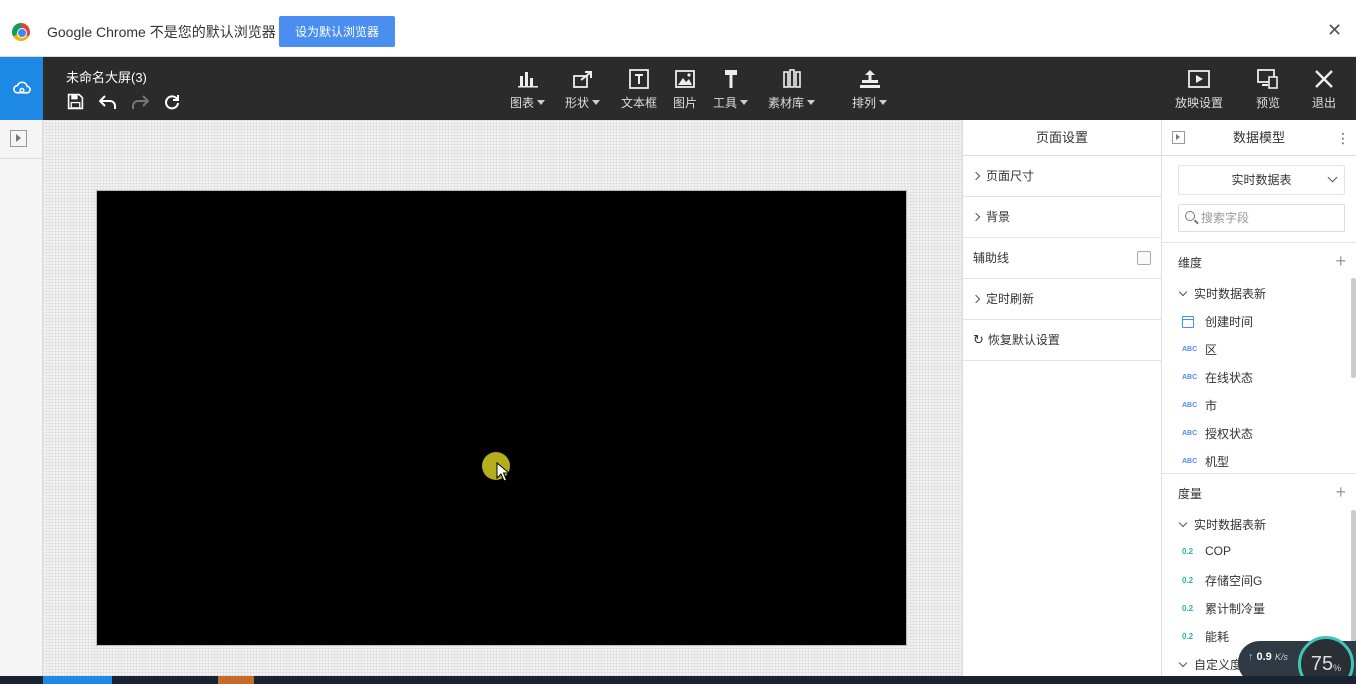 The image size is (1356, 684). What do you see at coordinates (792, 89) in the screenshot?
I see `library-menu-button: 素材库` at bounding box center [792, 89].